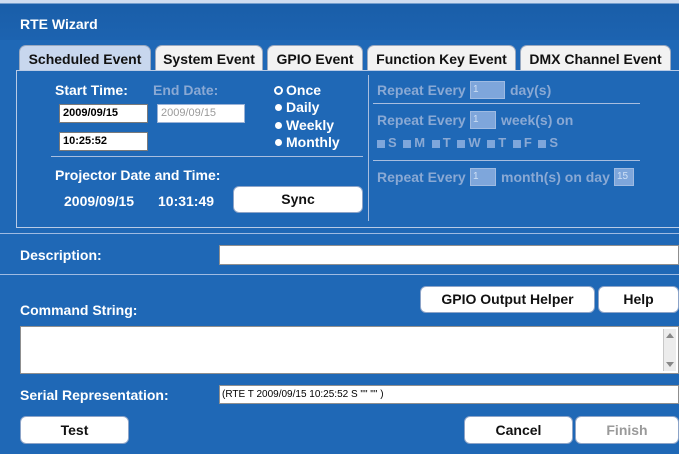 The height and width of the screenshot is (454, 679). Describe the element at coordinates (474, 142) in the screenshot. I see `weekday-label: W` at that location.